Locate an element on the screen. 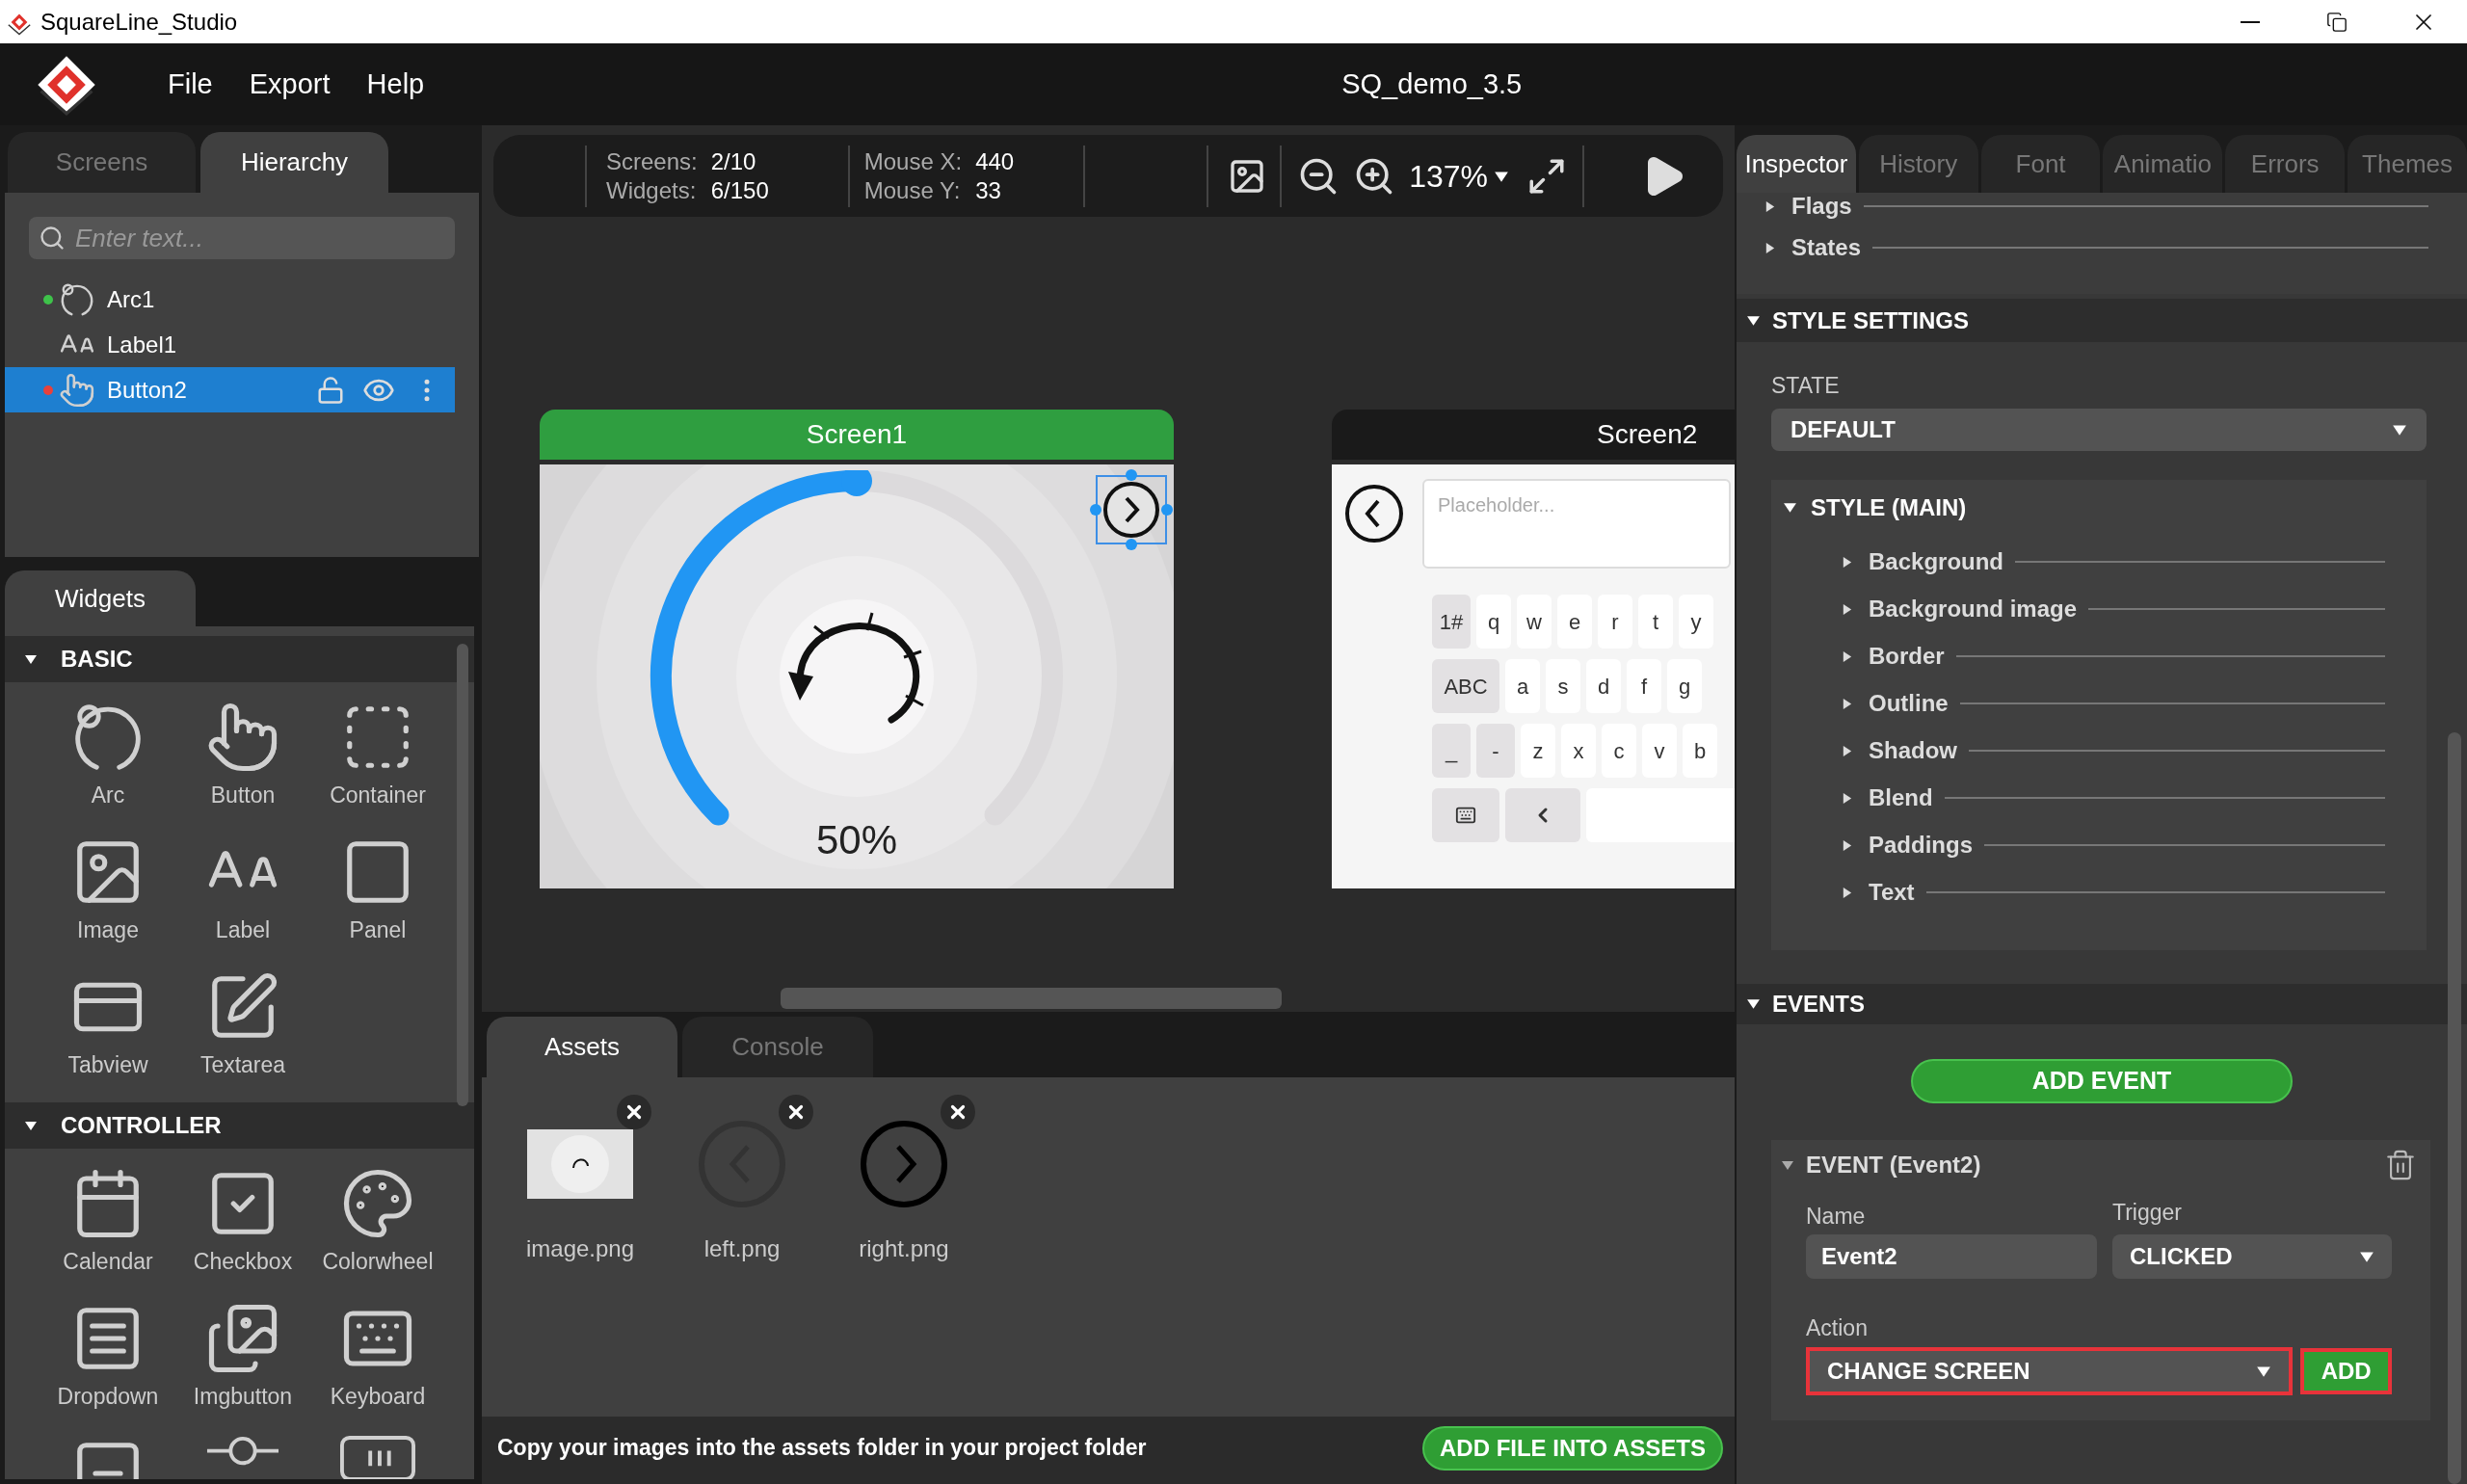 The width and height of the screenshot is (2467, 1484). letter-key: t is located at coordinates (1655, 622).